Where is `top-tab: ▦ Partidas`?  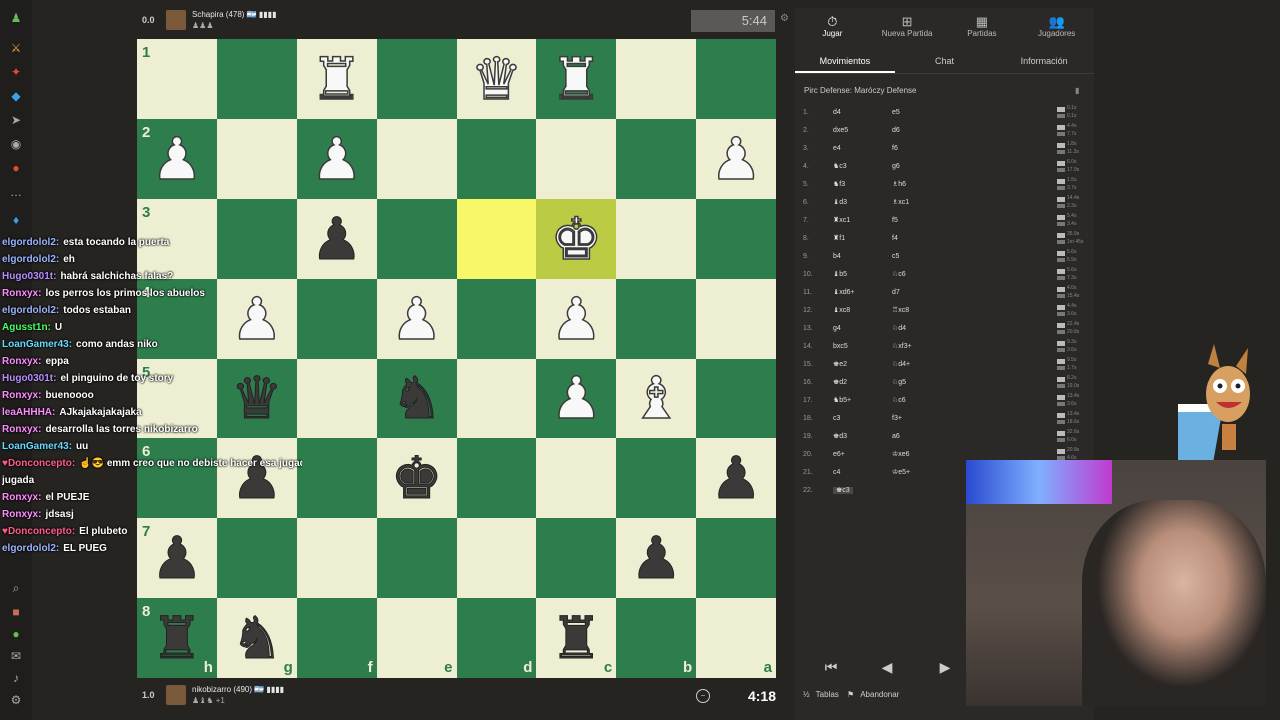
top-tab: ▦ Partidas is located at coordinates (982, 26).